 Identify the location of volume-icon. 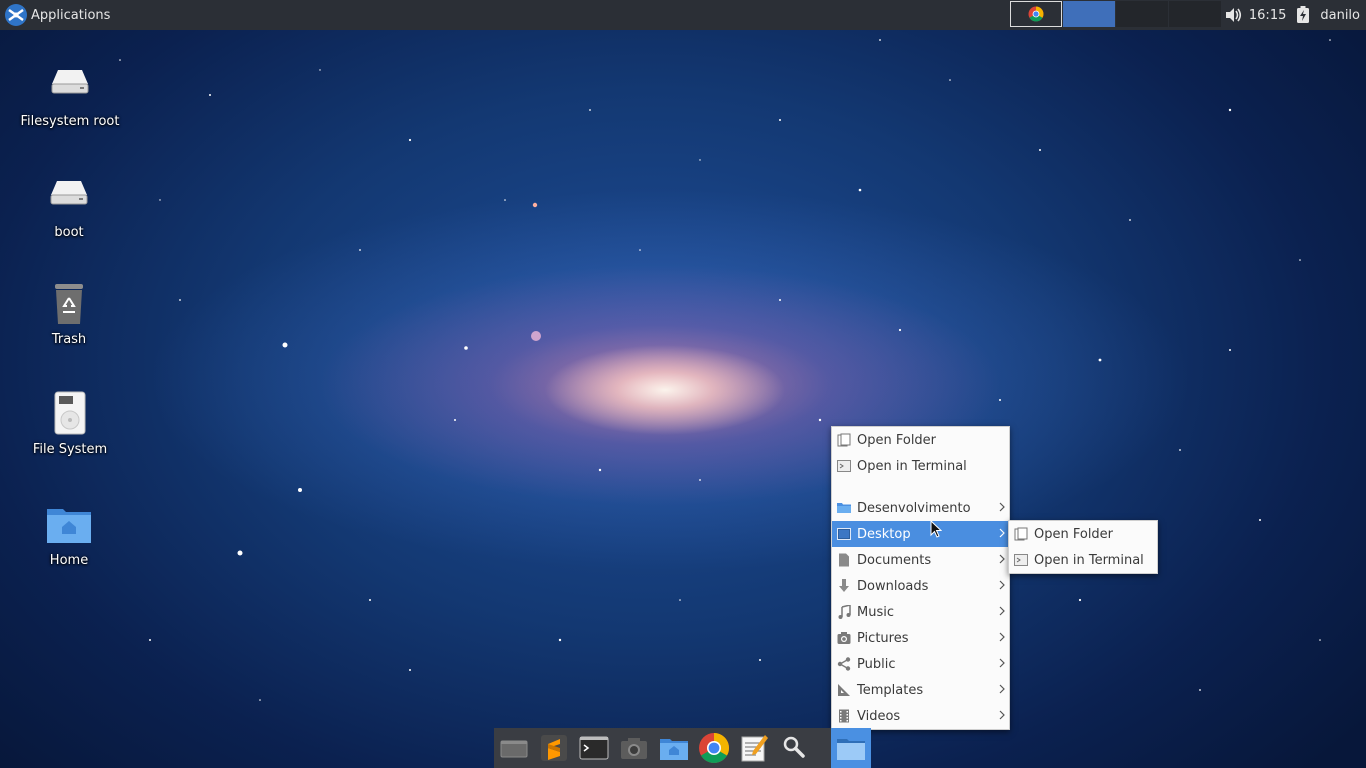
(1233, 15).